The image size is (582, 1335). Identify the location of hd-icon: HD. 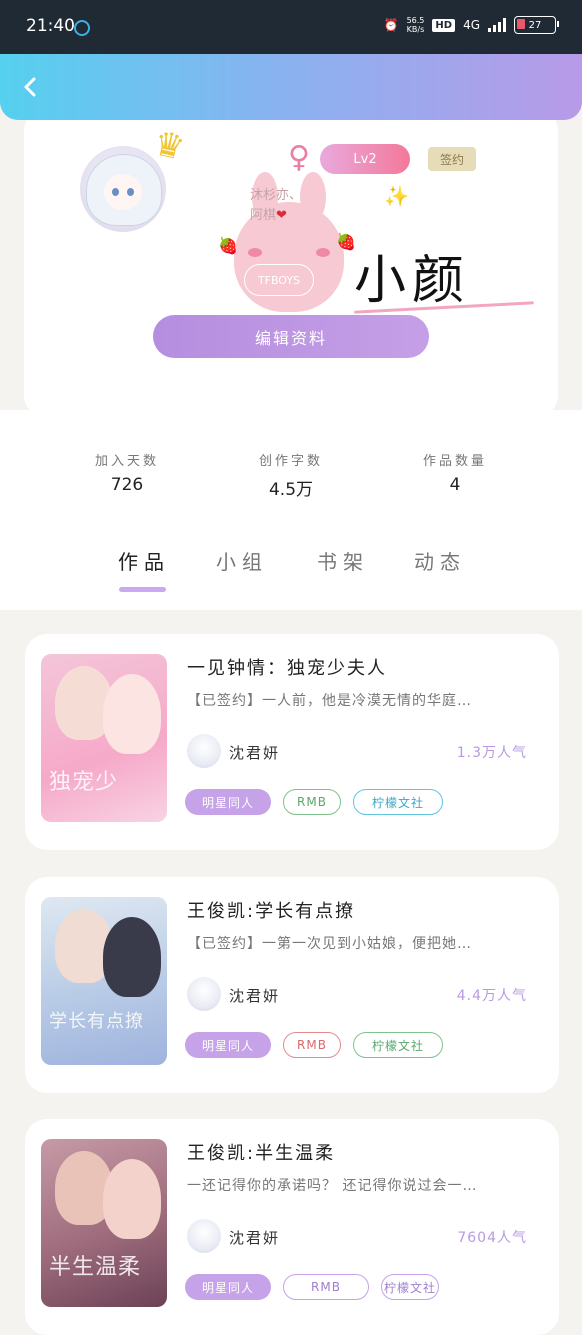
(444, 25).